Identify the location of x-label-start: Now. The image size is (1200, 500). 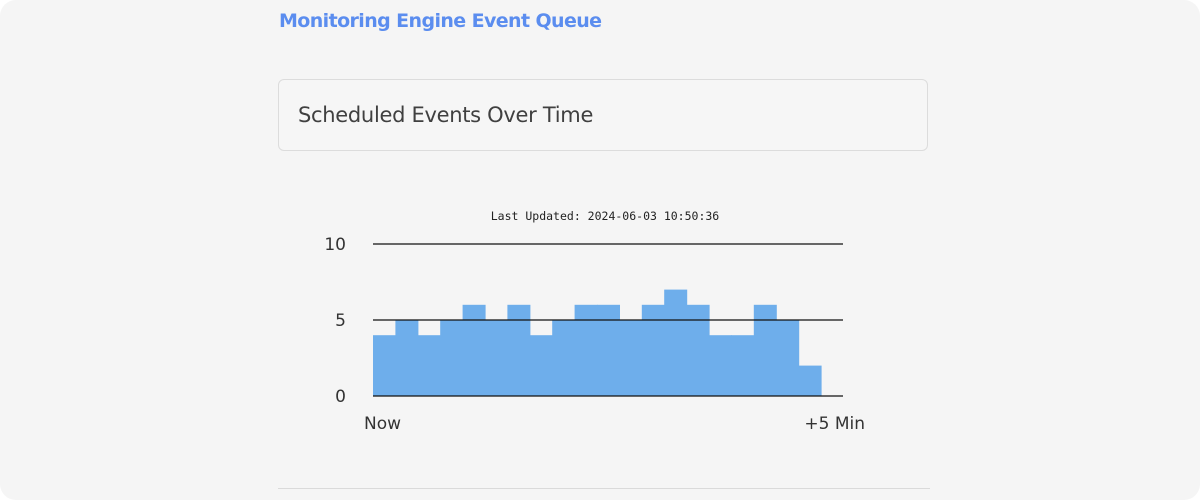
(382, 424).